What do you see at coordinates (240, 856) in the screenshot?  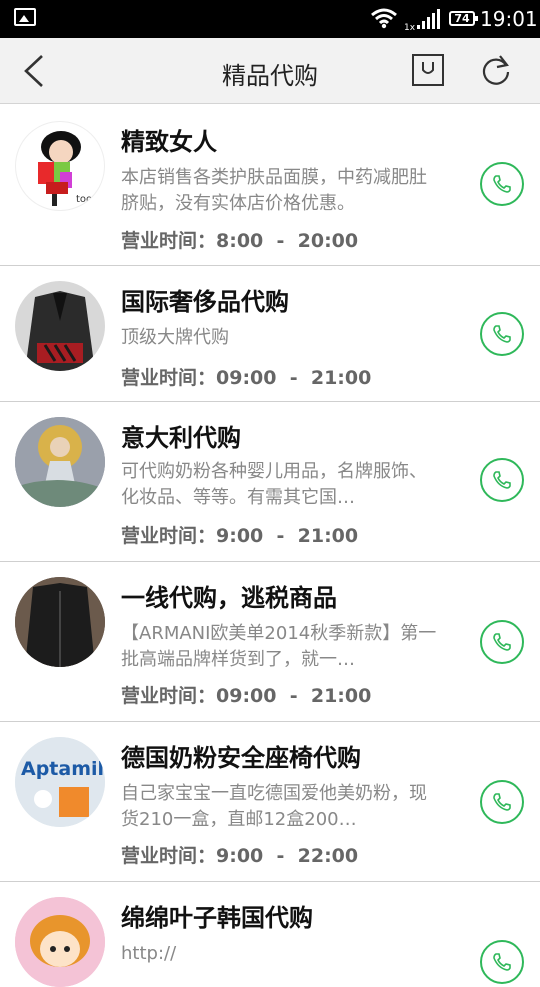 I see `shop-hours: 营业时间：9:00 - 22:00` at bounding box center [240, 856].